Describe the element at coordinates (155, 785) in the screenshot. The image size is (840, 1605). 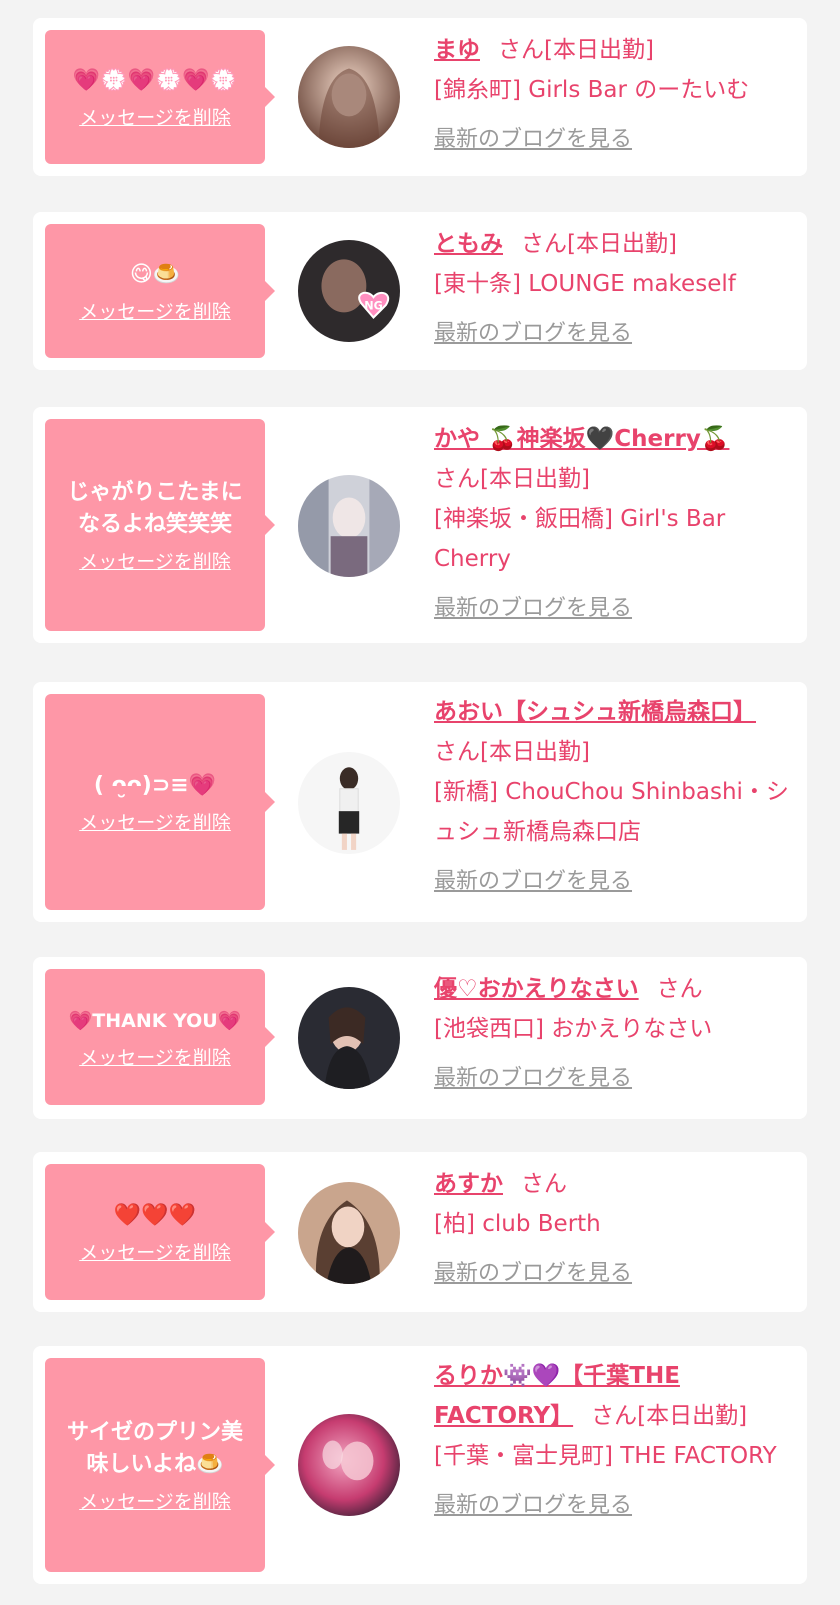
I see `message-text: ( ᴖ̮ᴖ)⊃≡💗` at that location.